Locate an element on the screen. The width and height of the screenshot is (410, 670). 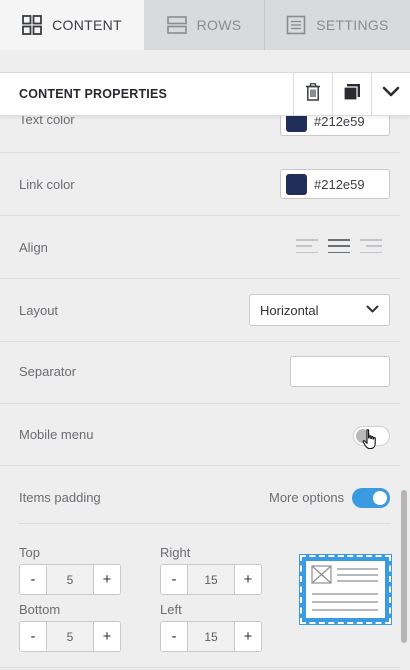
left-padding-stepper: - 15 + is located at coordinates (211, 636).